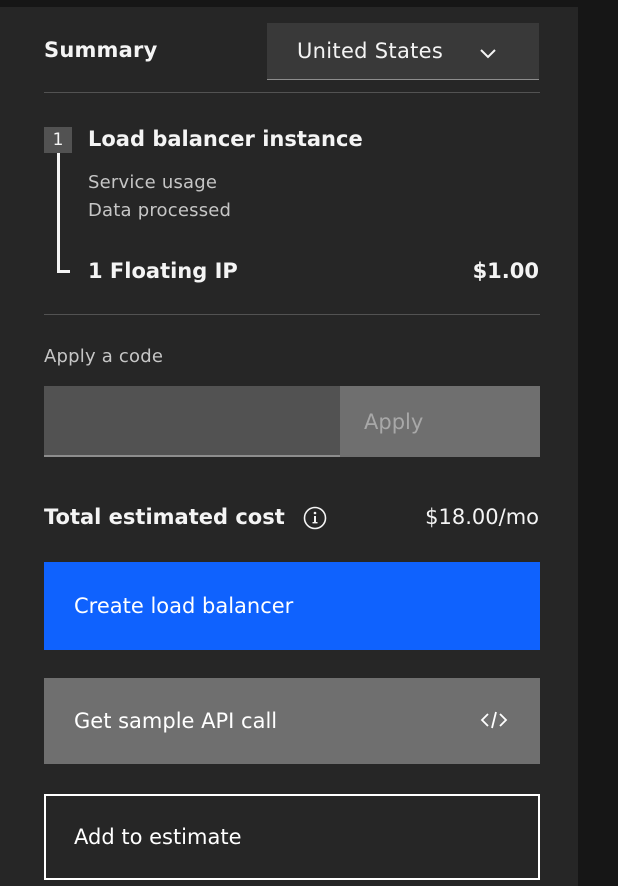 This screenshot has width=618, height=886. I want to click on summary-title: Summary, so click(101, 50).